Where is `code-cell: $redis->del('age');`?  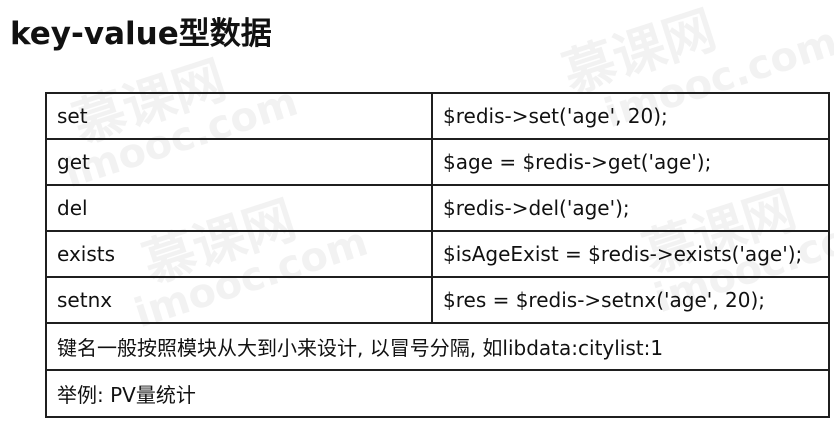
code-cell: $redis->del('age'); is located at coordinates (630, 208).